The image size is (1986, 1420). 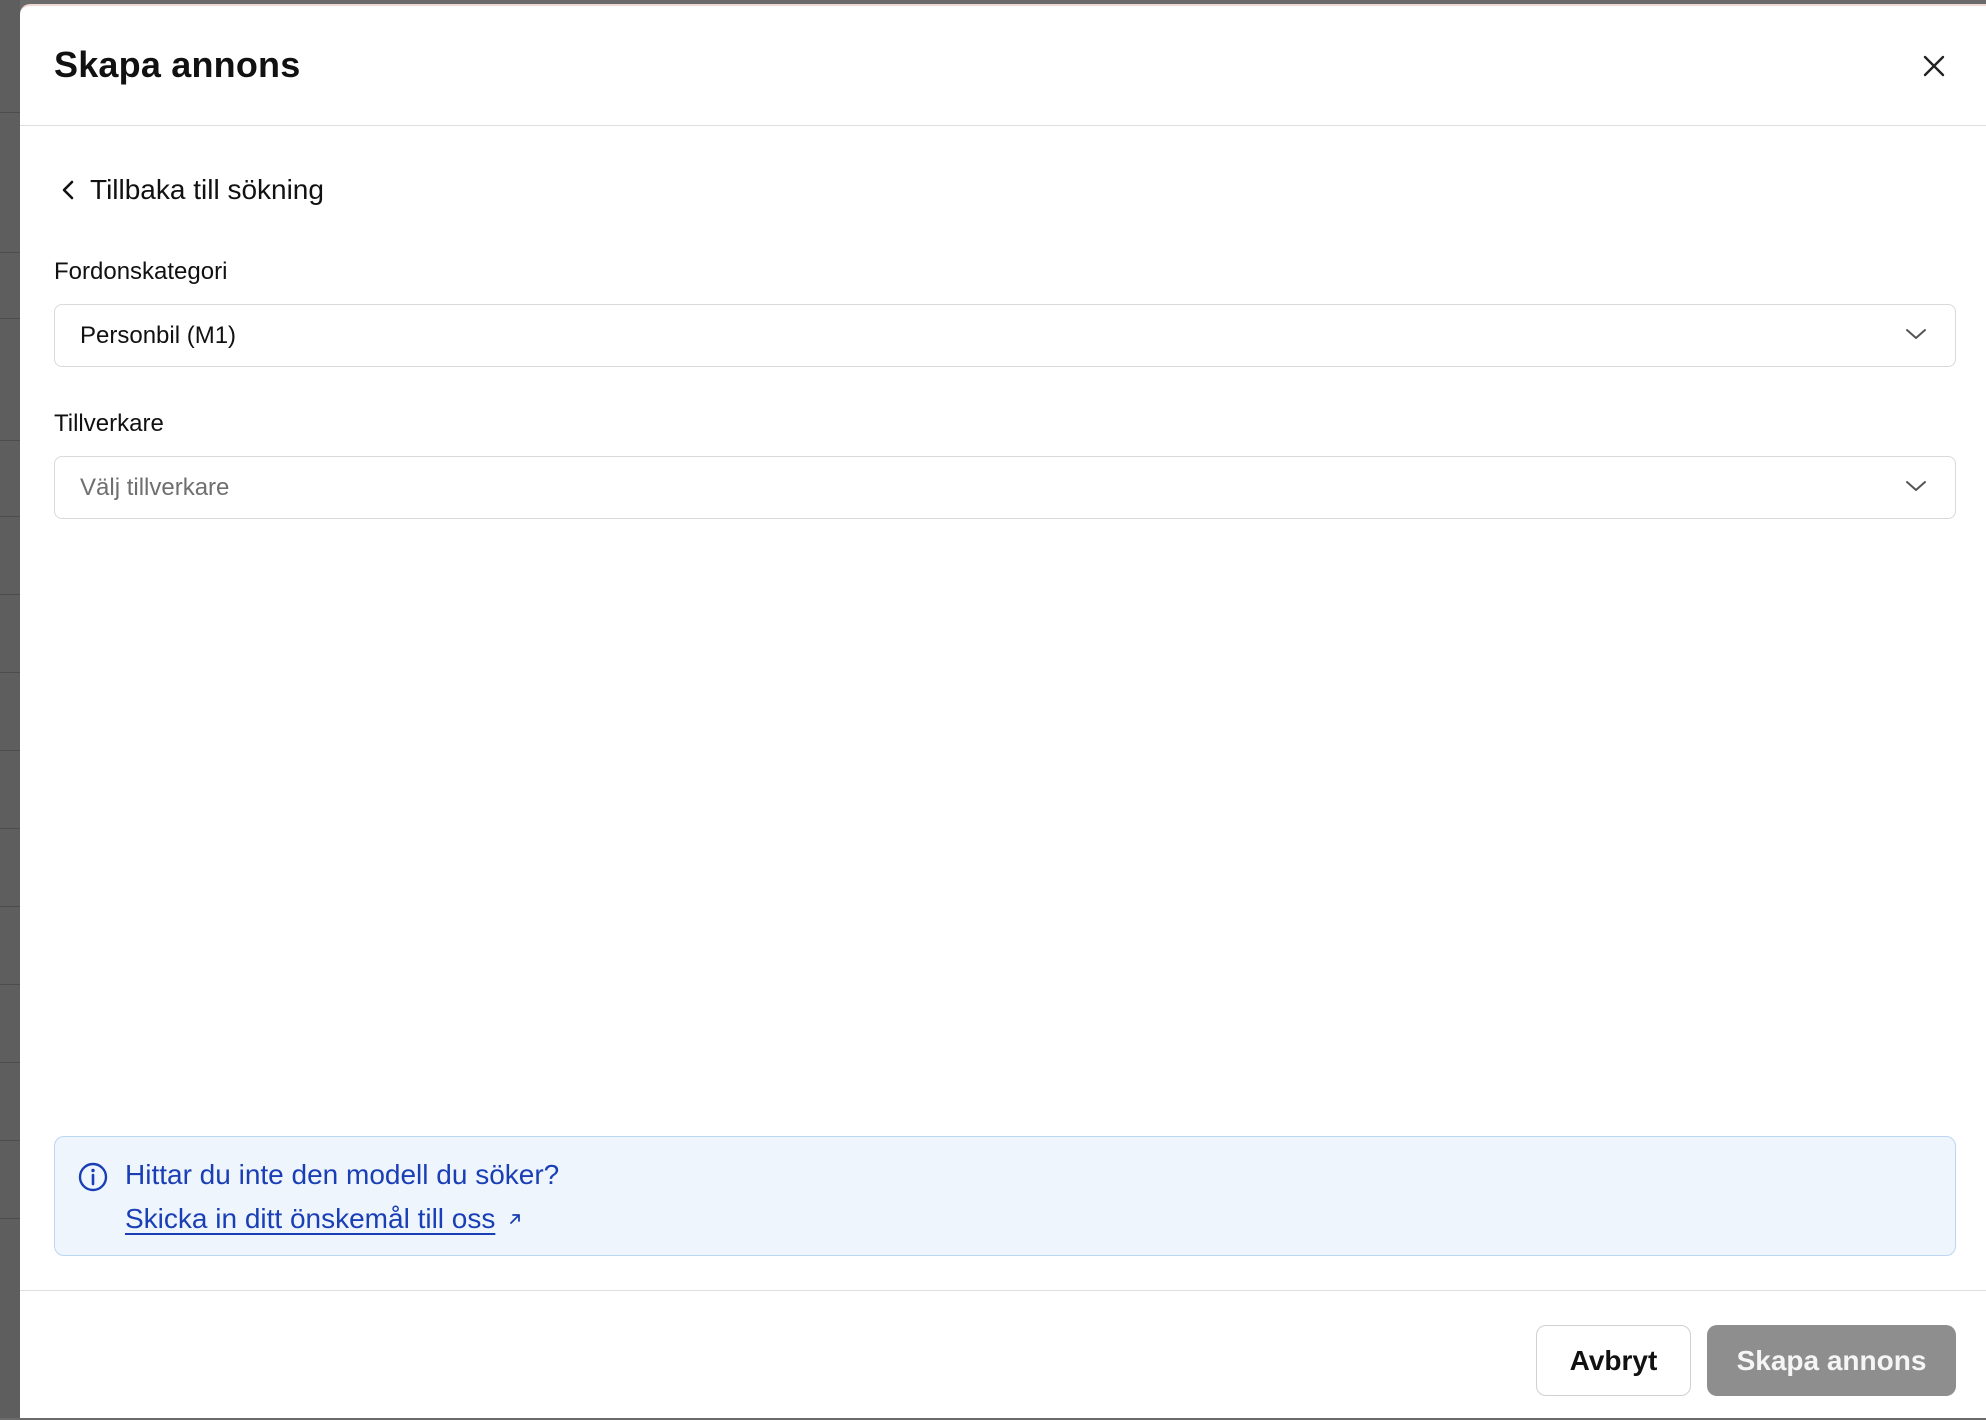 What do you see at coordinates (155, 487) in the screenshot?
I see `manufacturer-select-placeholder: Välj tillverkare` at bounding box center [155, 487].